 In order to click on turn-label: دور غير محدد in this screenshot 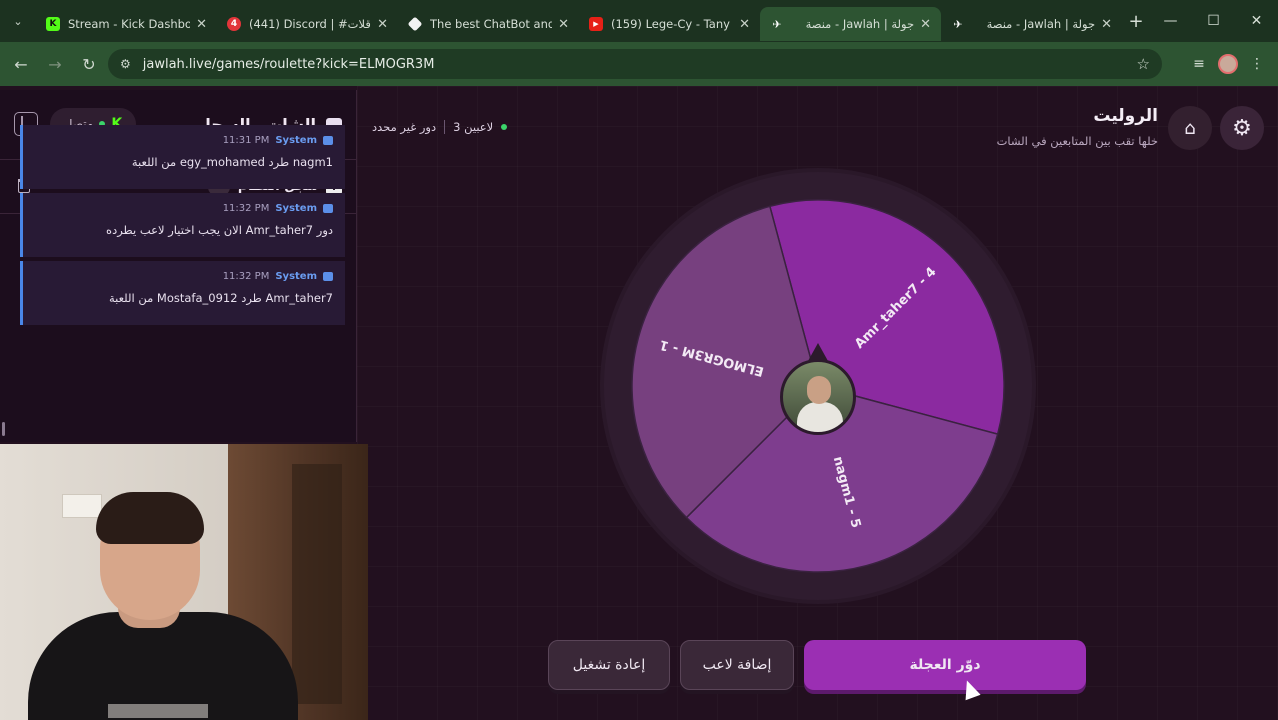, I will do `click(404, 127)`.